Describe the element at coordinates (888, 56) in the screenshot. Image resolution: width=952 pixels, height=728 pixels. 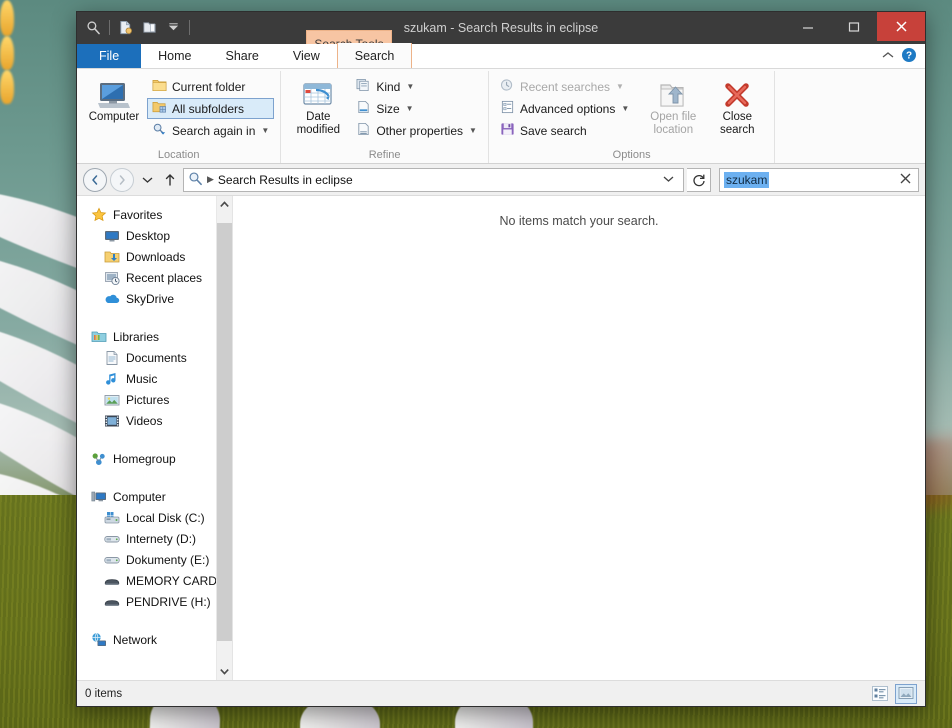
I see `collapse-ribbon-button` at that location.